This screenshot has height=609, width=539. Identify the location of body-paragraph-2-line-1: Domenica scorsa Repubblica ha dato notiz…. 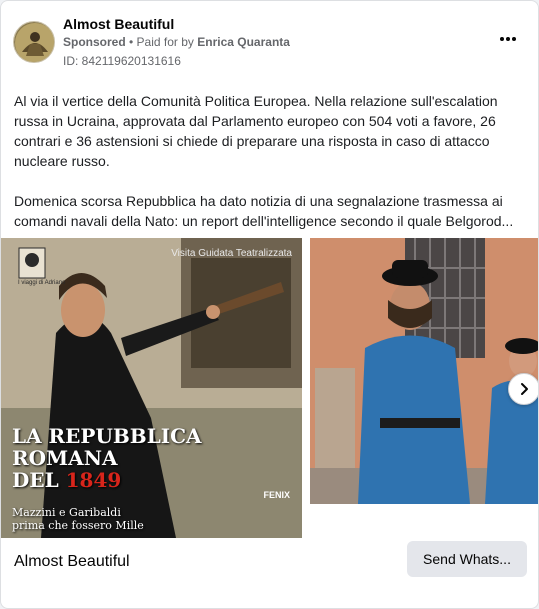
(258, 201).